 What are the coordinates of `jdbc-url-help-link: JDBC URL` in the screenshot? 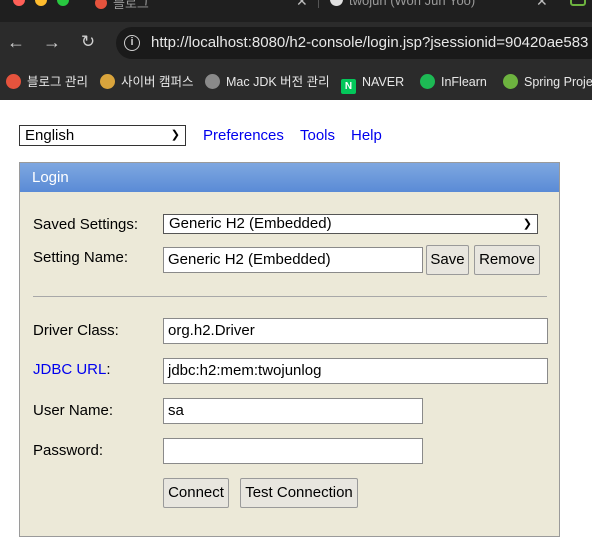 It's located at (69, 369).